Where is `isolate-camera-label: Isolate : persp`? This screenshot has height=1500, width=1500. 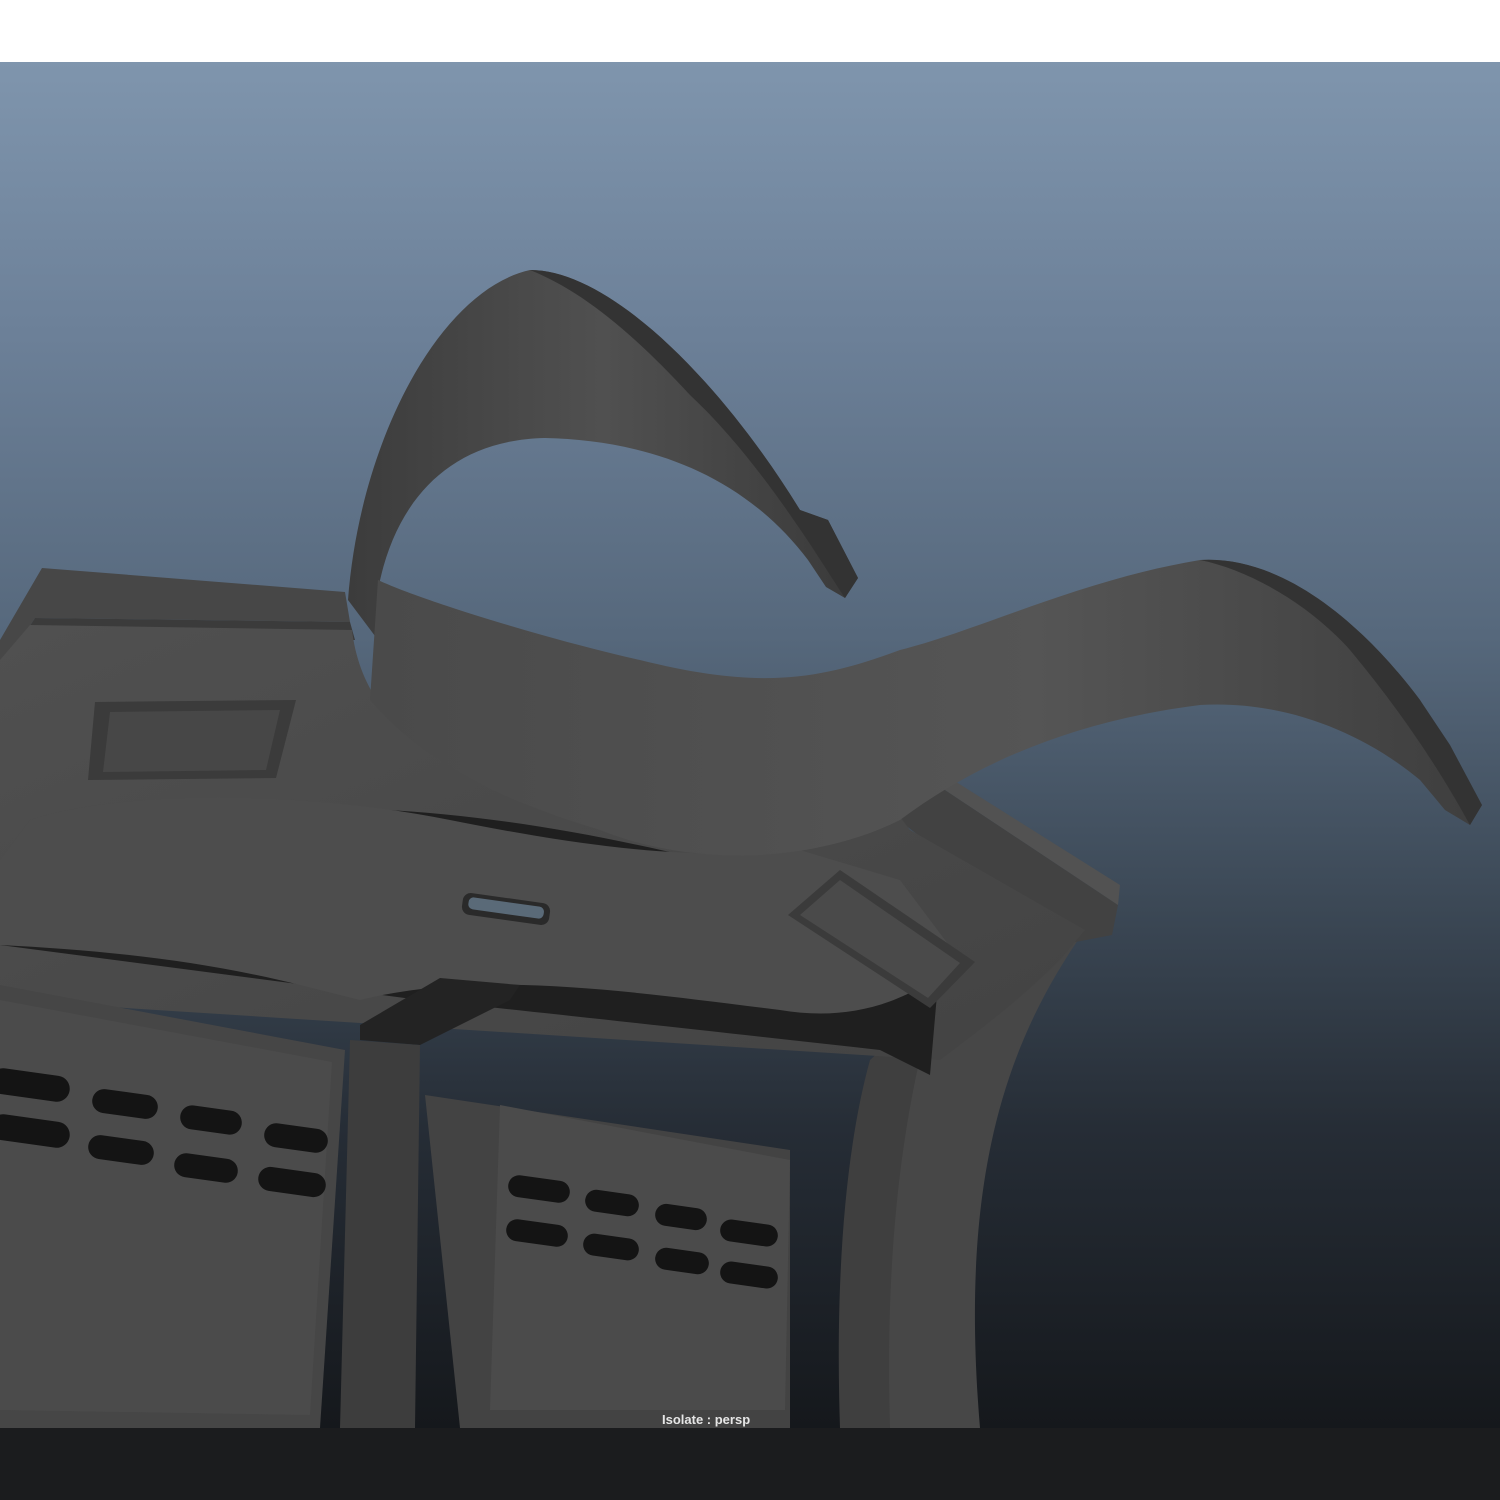
isolate-camera-label: Isolate : persp is located at coordinates (706, 1419).